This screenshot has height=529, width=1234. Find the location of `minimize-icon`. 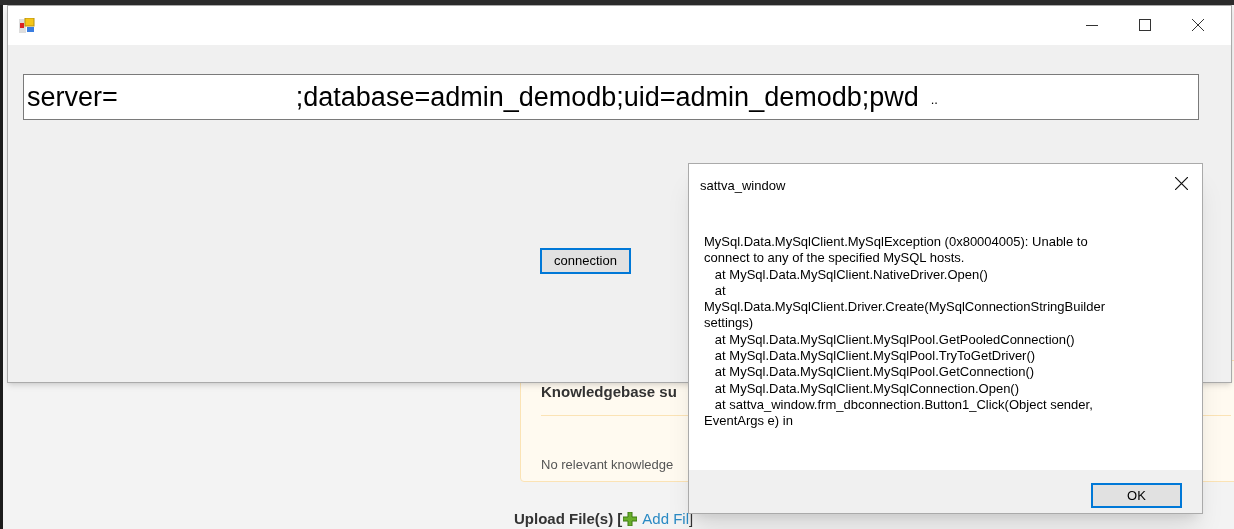

minimize-icon is located at coordinates (1092, 26).